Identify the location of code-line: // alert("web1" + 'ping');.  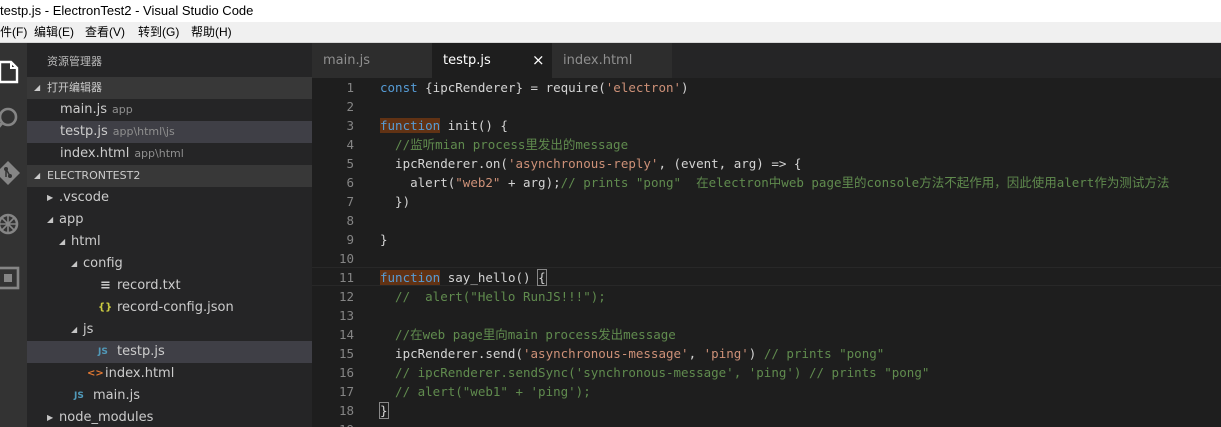
(485, 391).